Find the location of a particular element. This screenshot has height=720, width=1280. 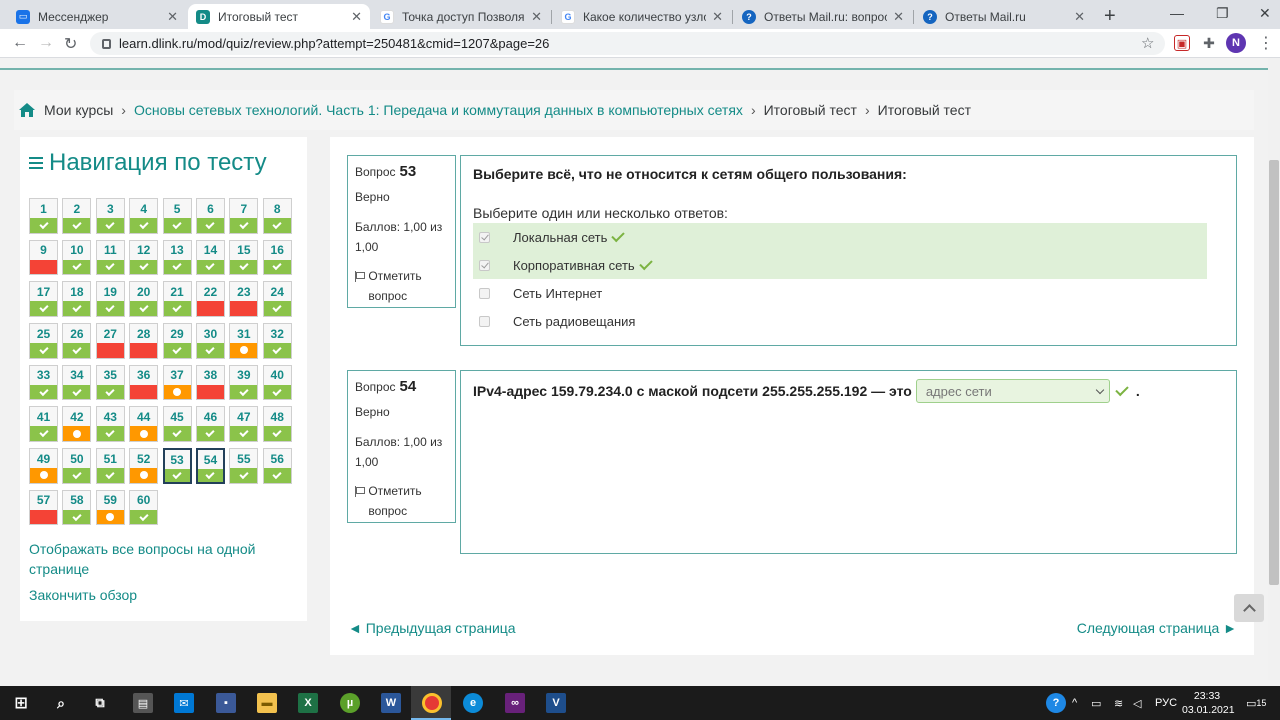

question-nav-button-7: 7 is located at coordinates (244, 216).